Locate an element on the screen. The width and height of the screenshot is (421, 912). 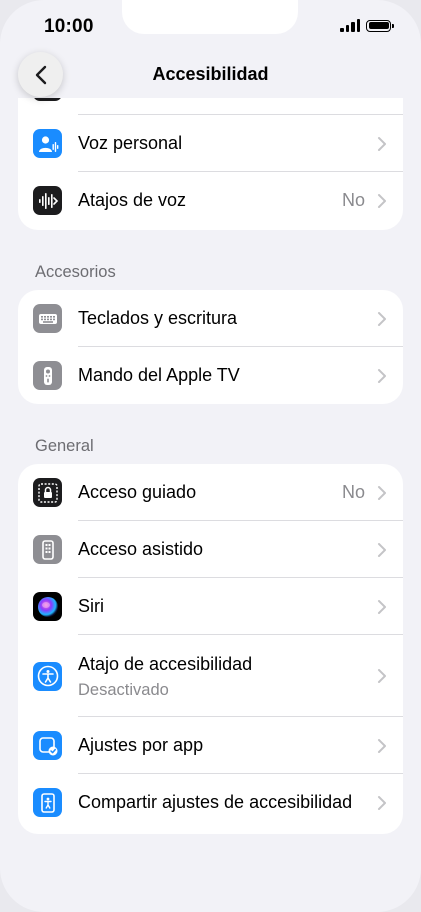
assistive-access-icon is located at coordinates (47, 549).